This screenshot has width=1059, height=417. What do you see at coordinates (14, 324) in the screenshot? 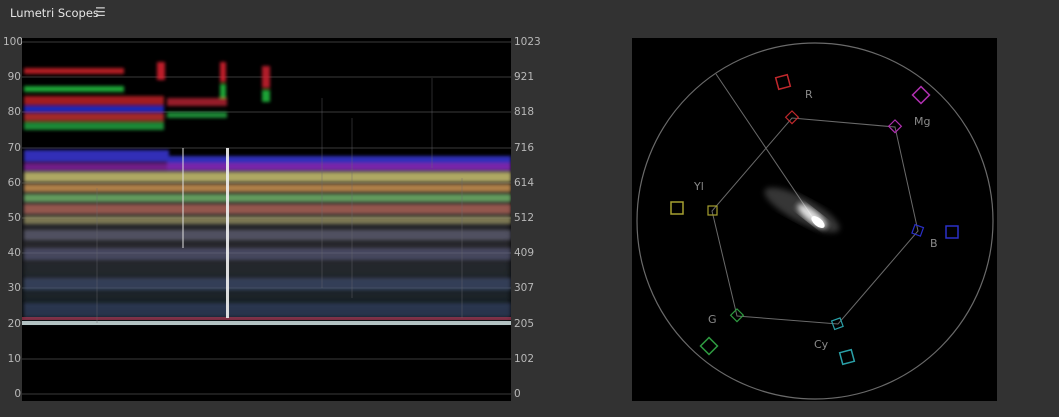
I see `scale-label: 20` at bounding box center [14, 324].